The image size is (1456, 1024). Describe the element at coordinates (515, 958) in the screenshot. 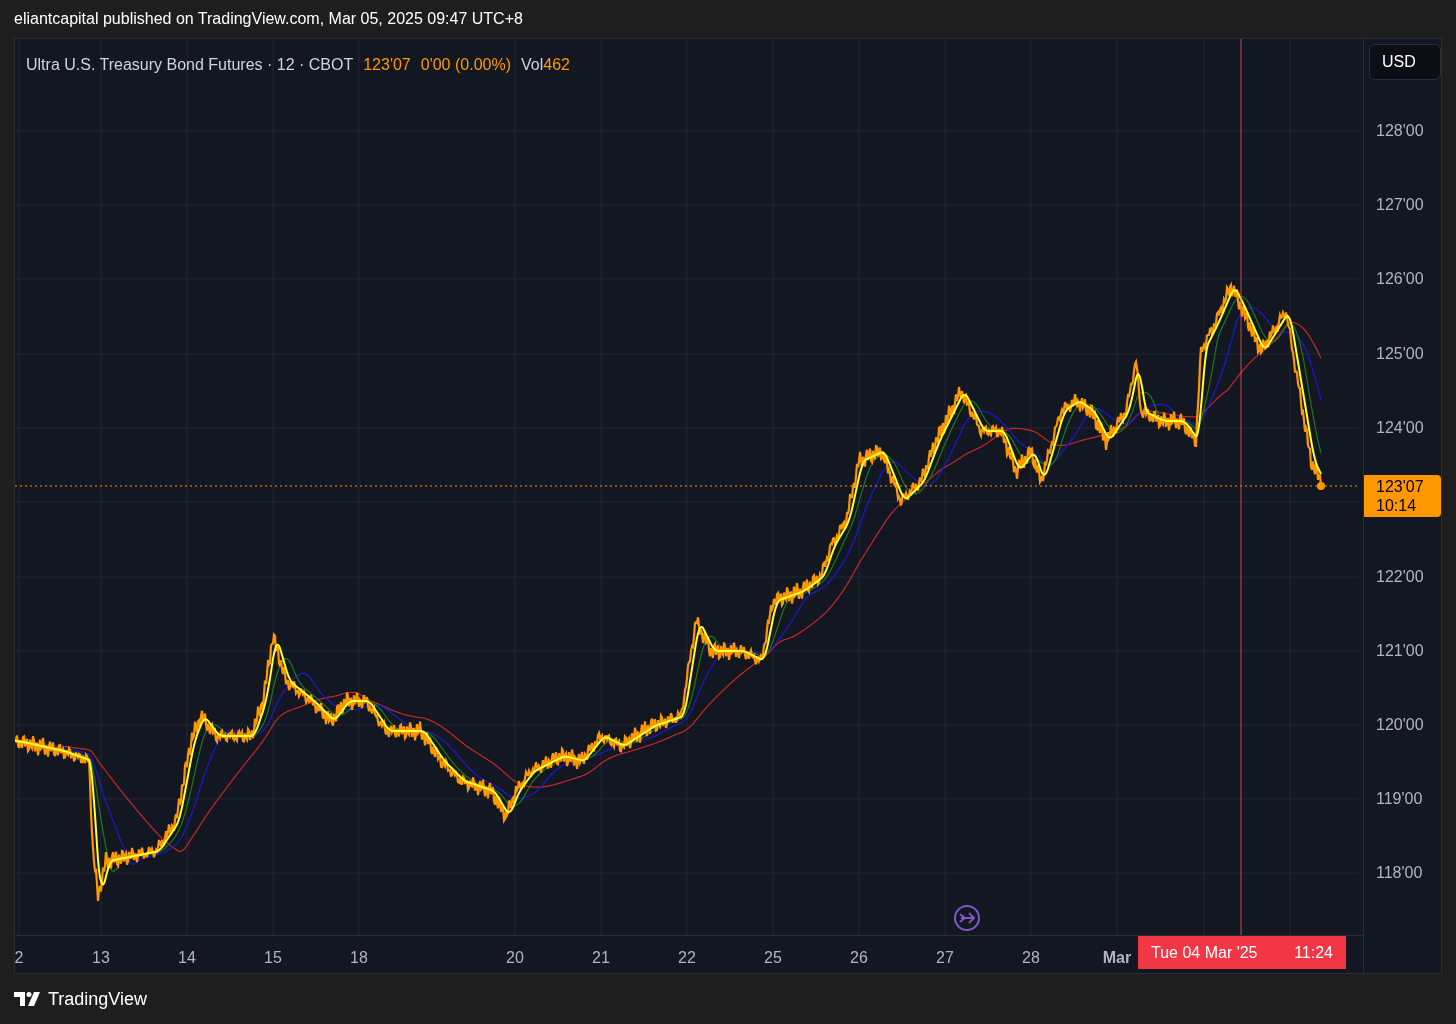

I see `time-axis-label: 20` at that location.